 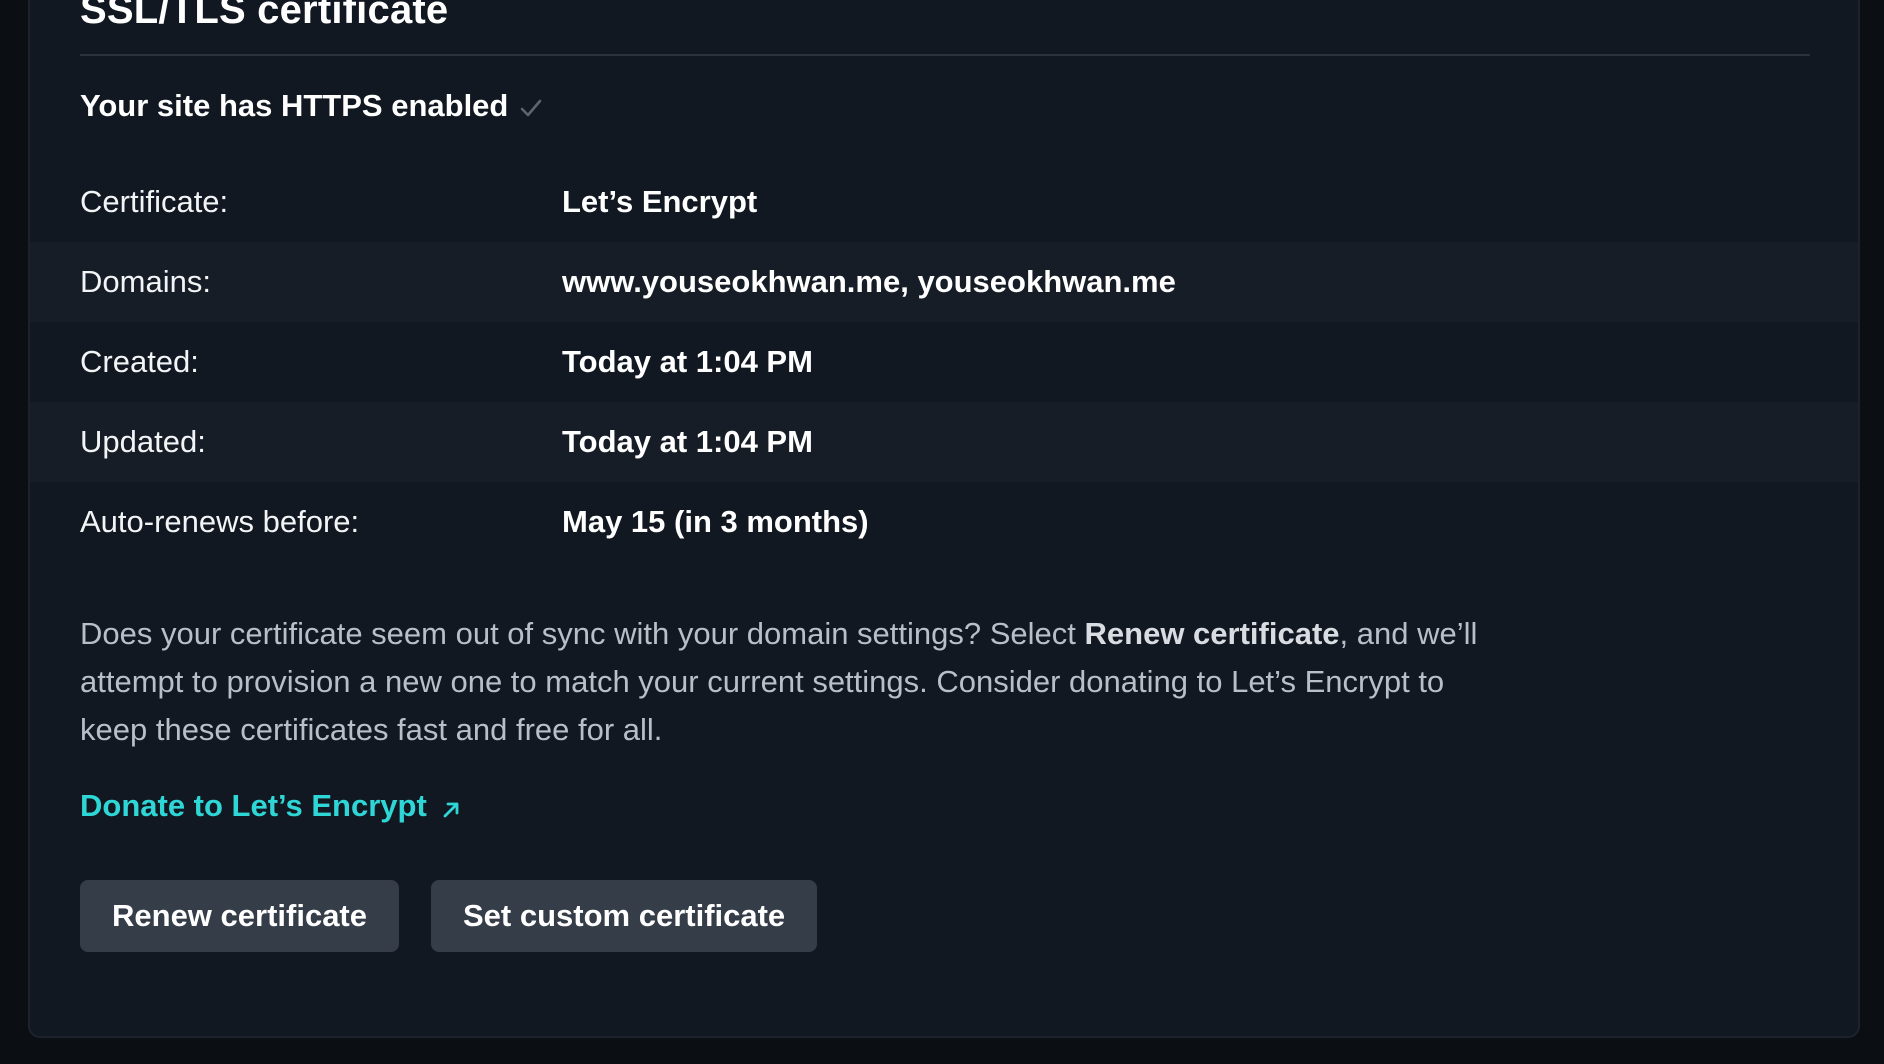 I want to click on detail-label: Auto-renews before:, so click(x=220, y=521).